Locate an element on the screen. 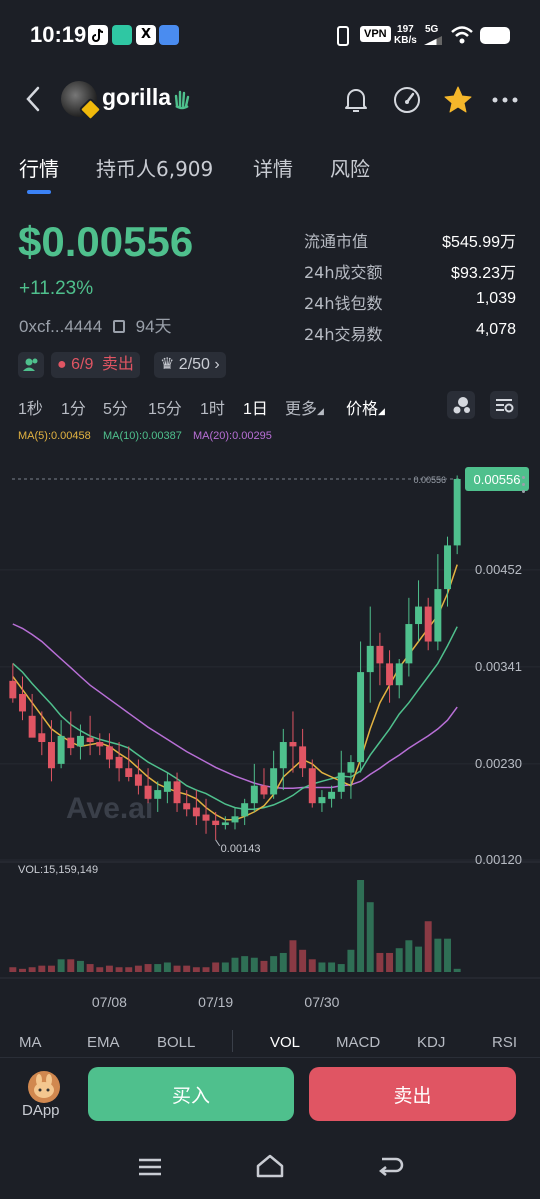  crown-count: 2/50 is located at coordinates (194, 364).